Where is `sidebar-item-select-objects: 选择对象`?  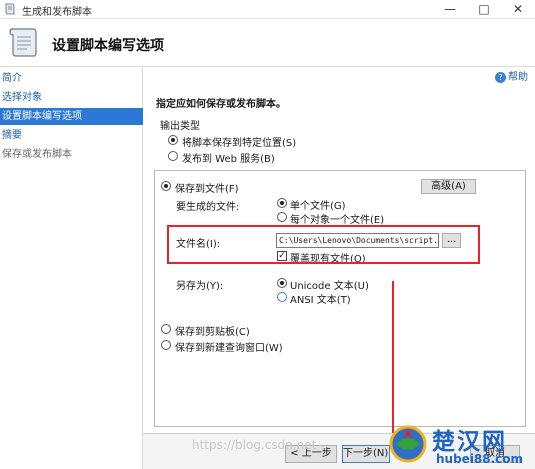 sidebar-item-select-objects: 选择对象 is located at coordinates (71, 97).